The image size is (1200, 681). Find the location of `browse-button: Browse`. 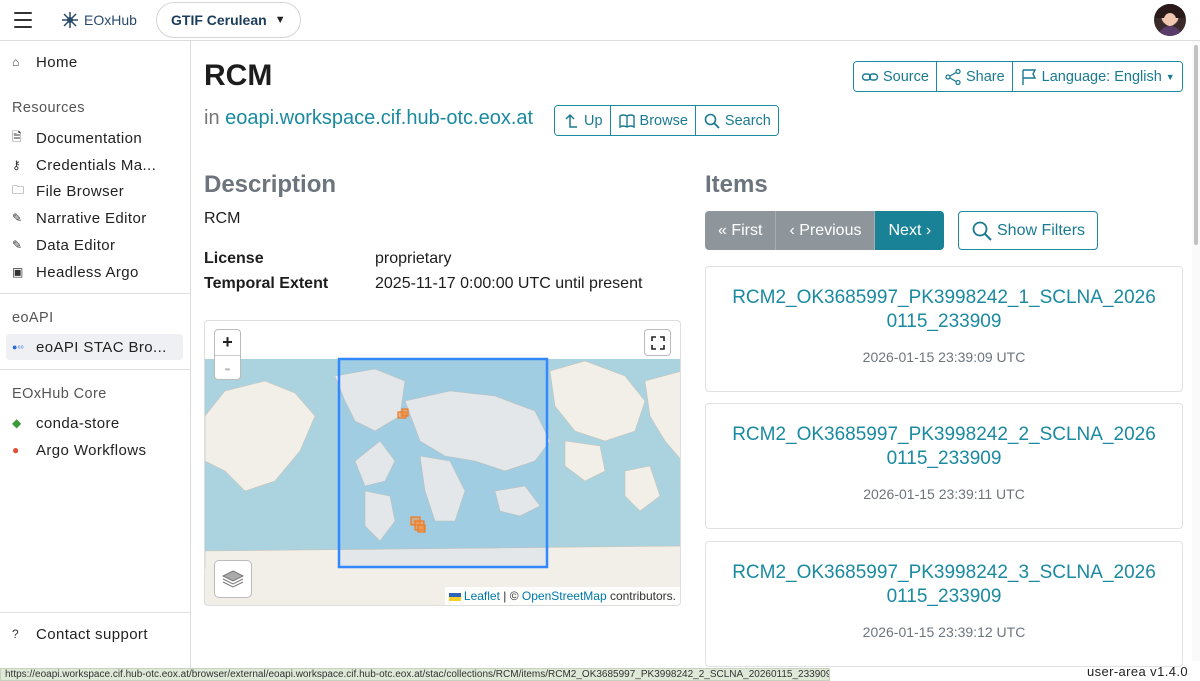

browse-button: Browse is located at coordinates (653, 120).